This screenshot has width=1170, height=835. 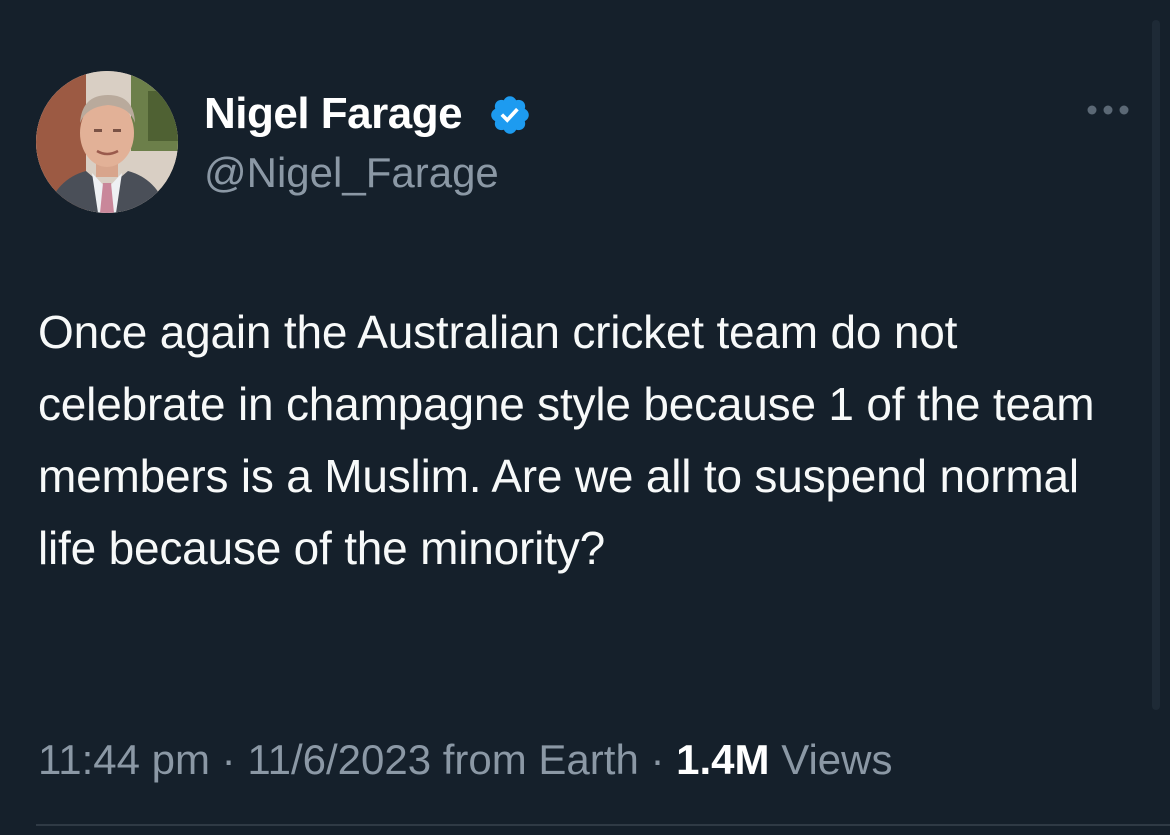 What do you see at coordinates (351, 173) in the screenshot?
I see `author-handle: @Nigel_Farage` at bounding box center [351, 173].